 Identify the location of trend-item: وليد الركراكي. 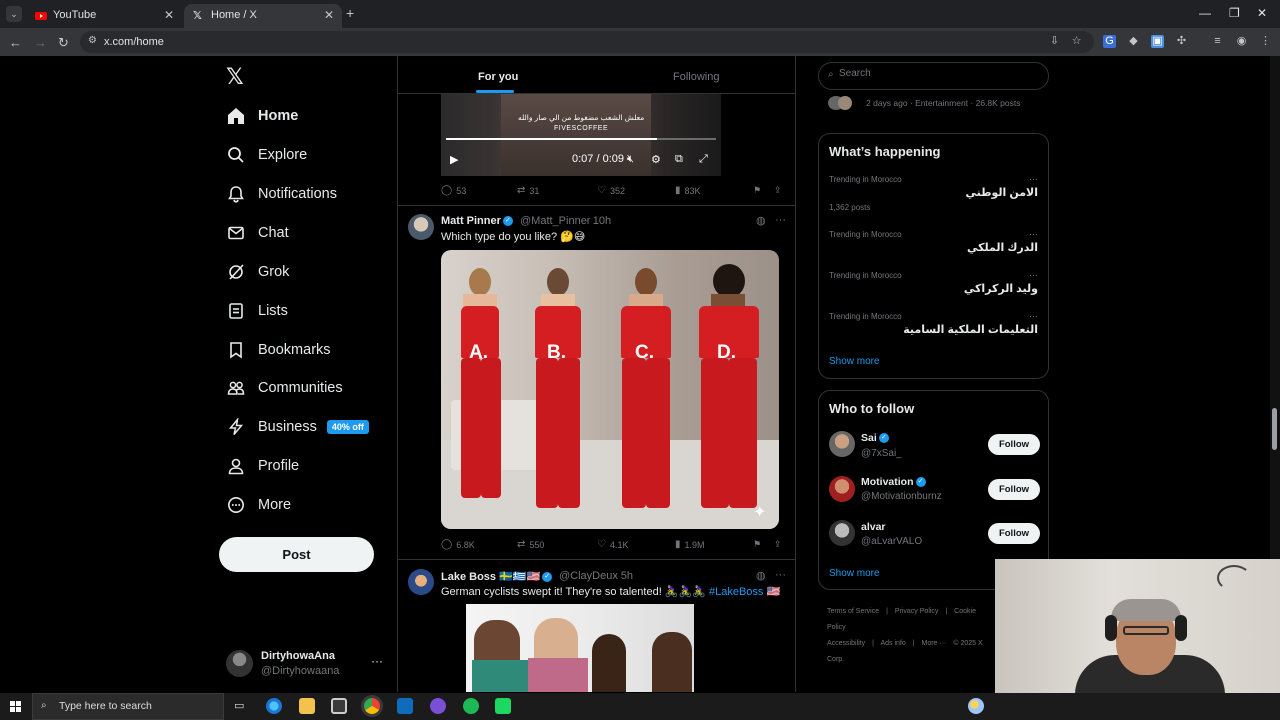
(1001, 288).